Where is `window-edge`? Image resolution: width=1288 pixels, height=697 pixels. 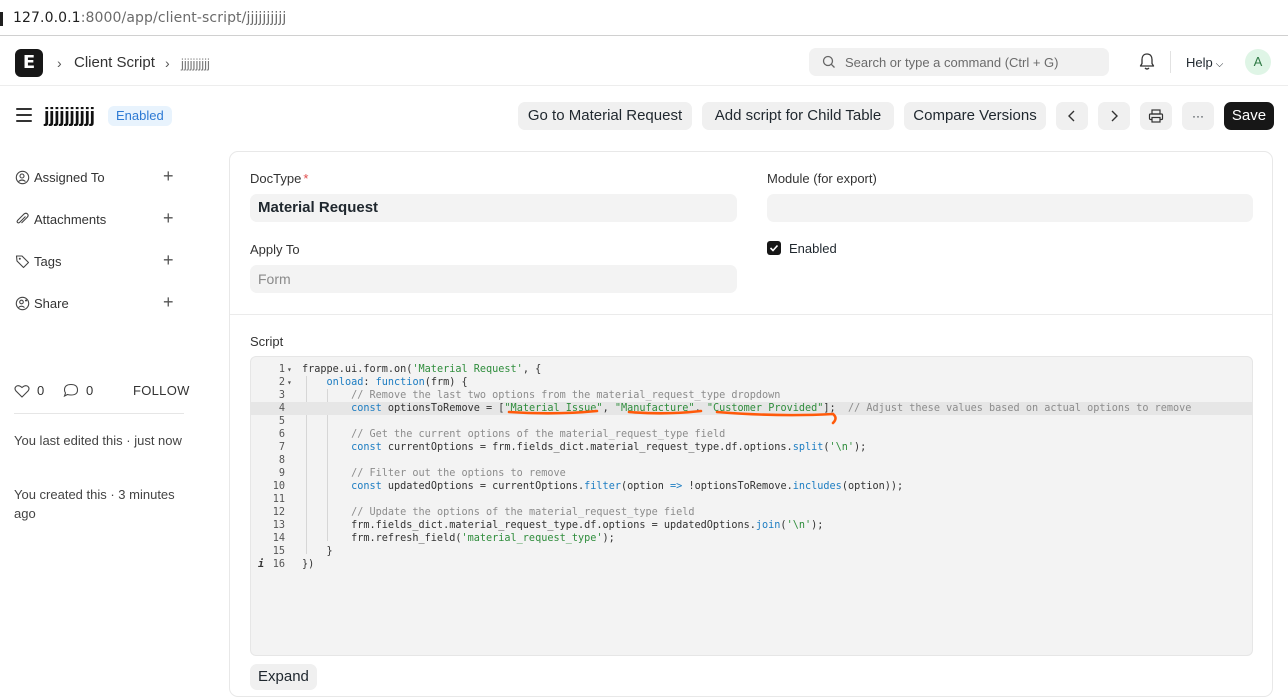
window-edge is located at coordinates (1, 19).